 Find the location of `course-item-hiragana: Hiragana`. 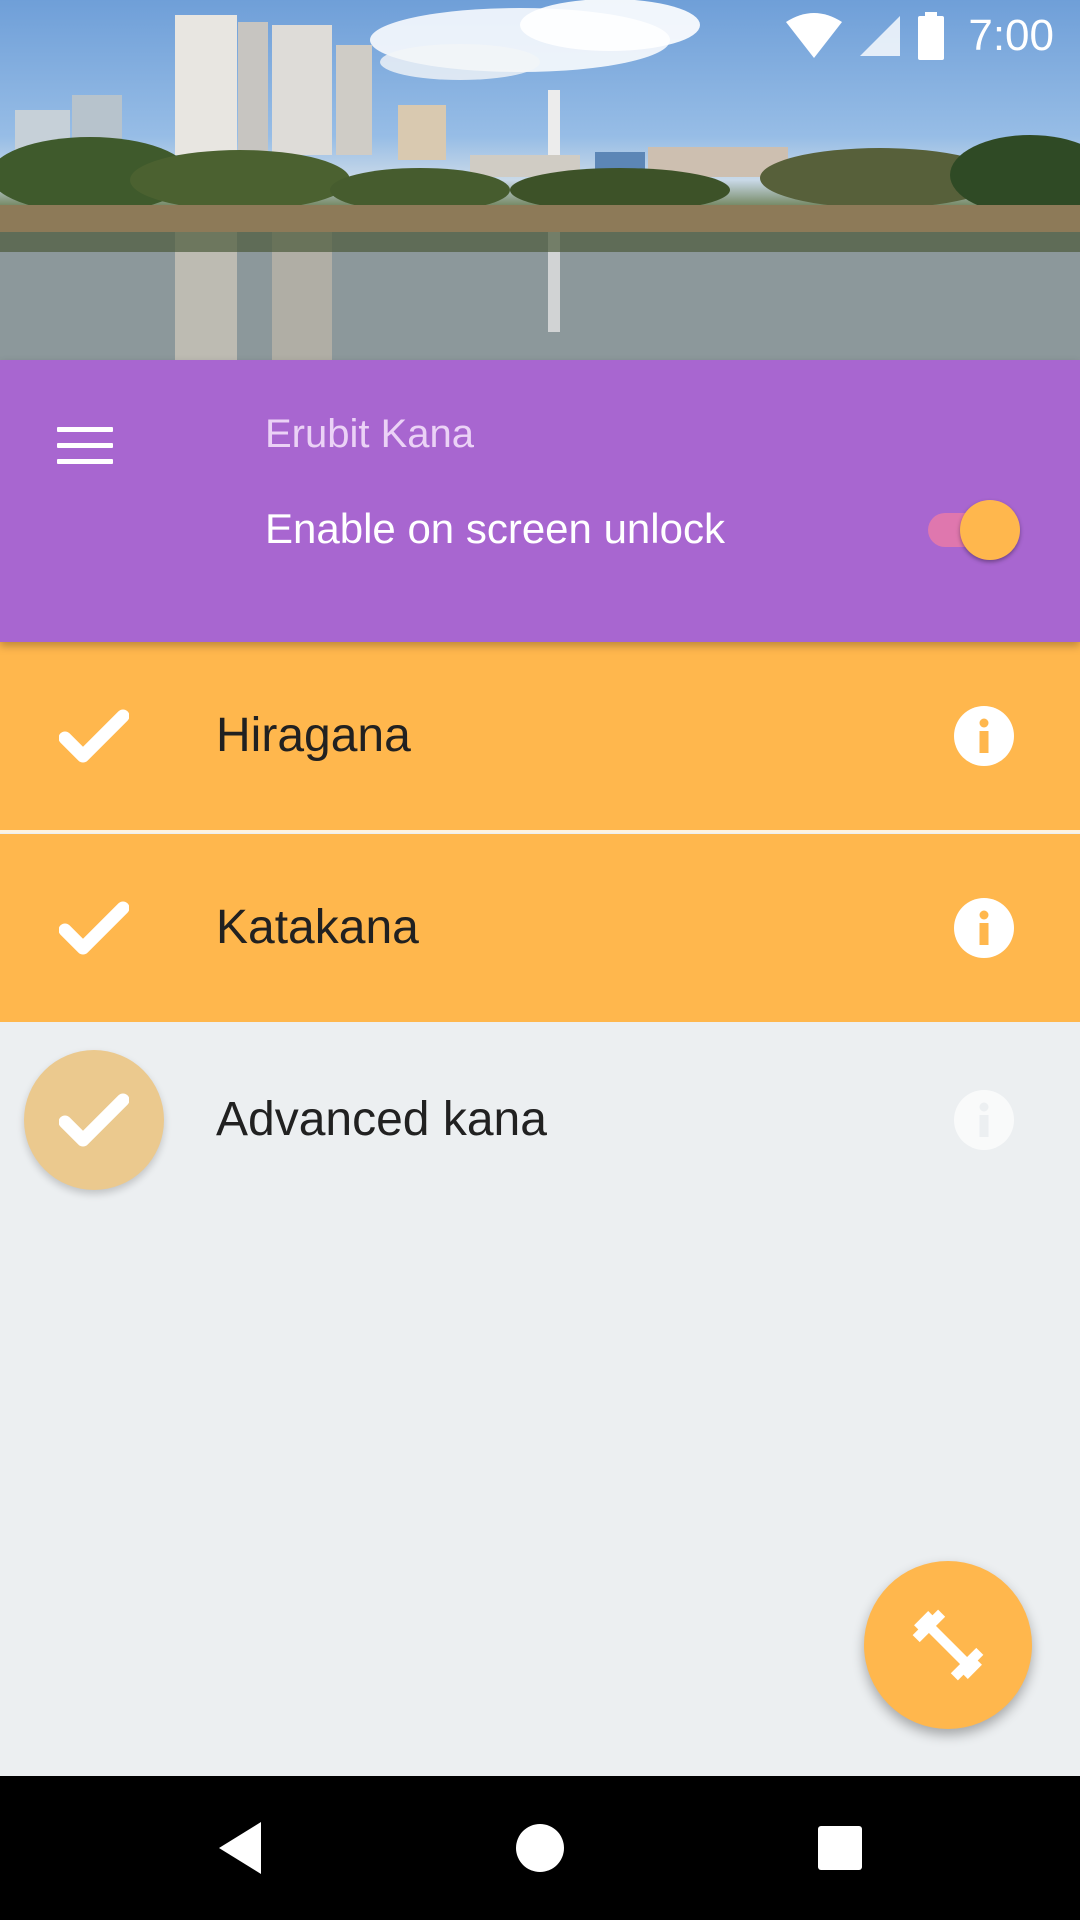

course-item-hiragana: Hiragana is located at coordinates (540, 736).